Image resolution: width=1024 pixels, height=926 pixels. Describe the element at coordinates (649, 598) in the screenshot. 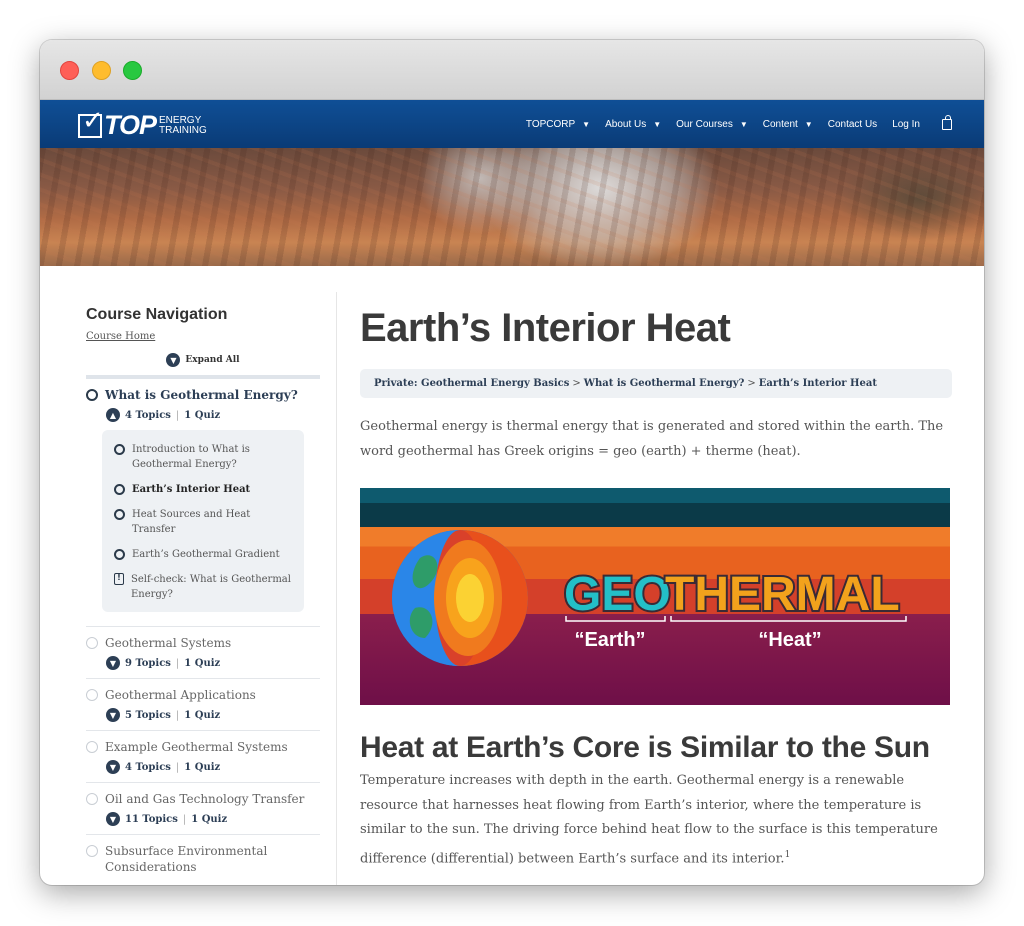

I see `geothermal-illustration: GEO THERMAL “Earth” “Heat”` at that location.